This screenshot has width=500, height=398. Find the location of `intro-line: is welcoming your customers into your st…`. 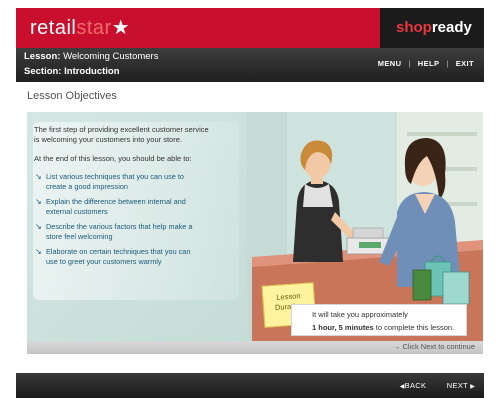

intro-line: is welcoming your customers into your st… is located at coordinates (108, 139).